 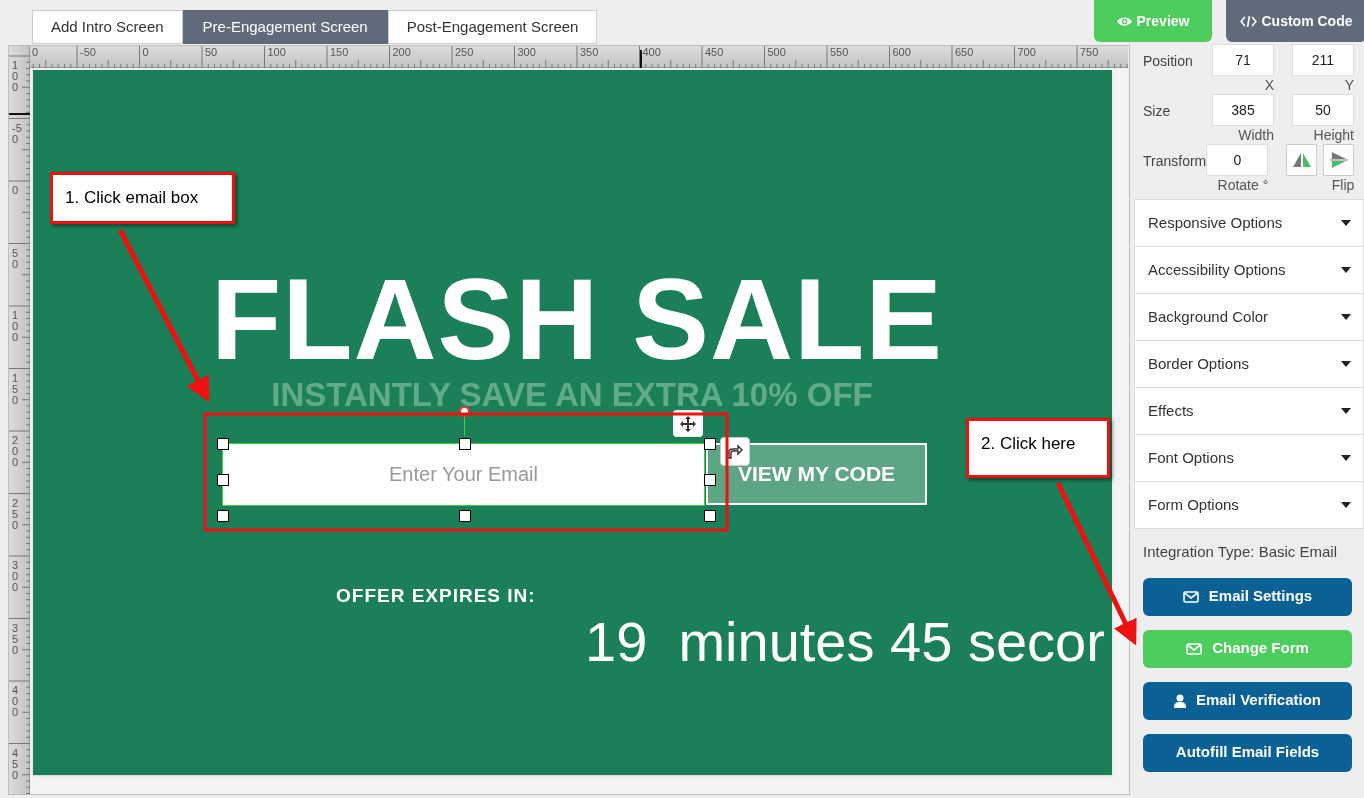 What do you see at coordinates (1333, 135) in the screenshot?
I see `field-caption: Height` at bounding box center [1333, 135].